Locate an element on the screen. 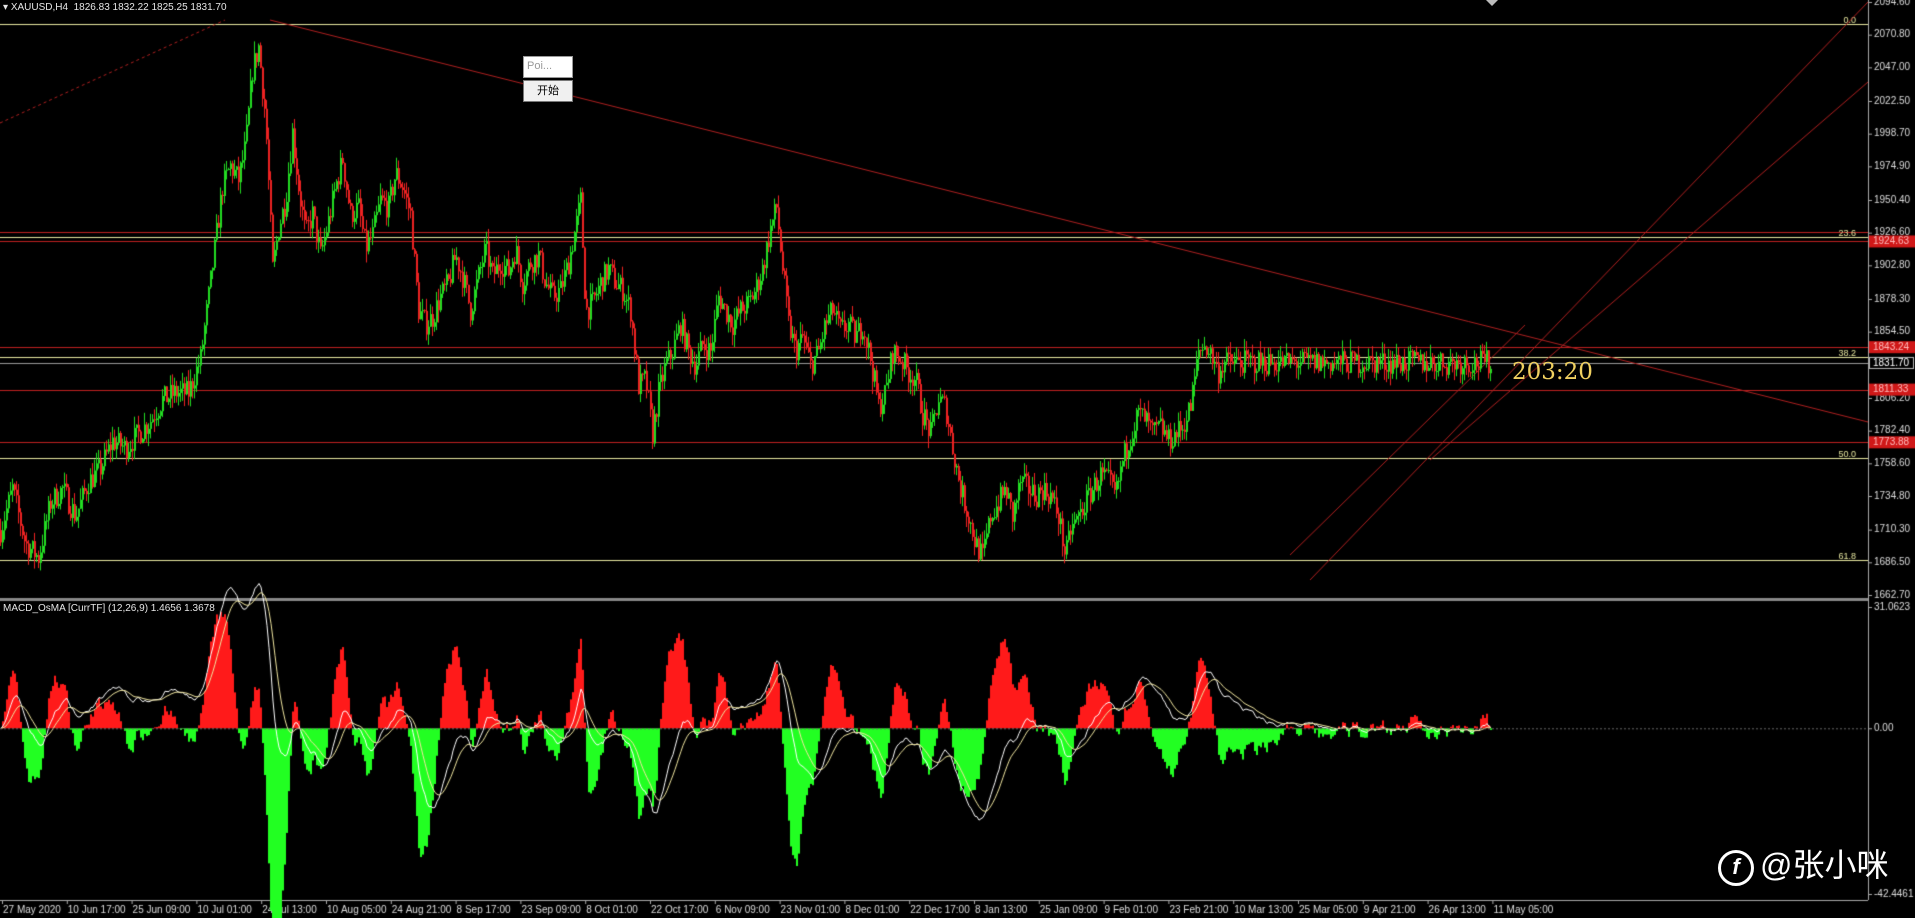 The image size is (1915, 918). start-button: 开始 is located at coordinates (548, 91).